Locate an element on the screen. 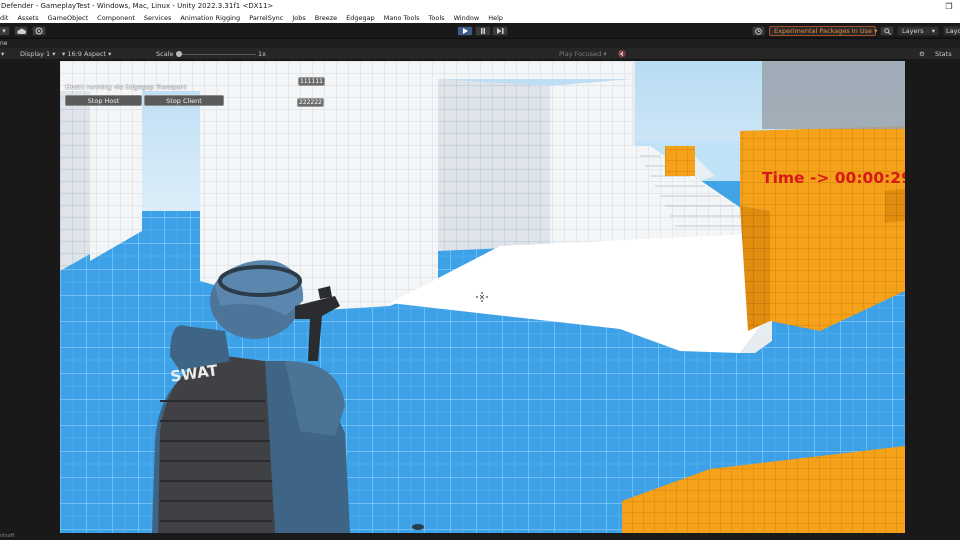  pause-icon is located at coordinates (483, 31).